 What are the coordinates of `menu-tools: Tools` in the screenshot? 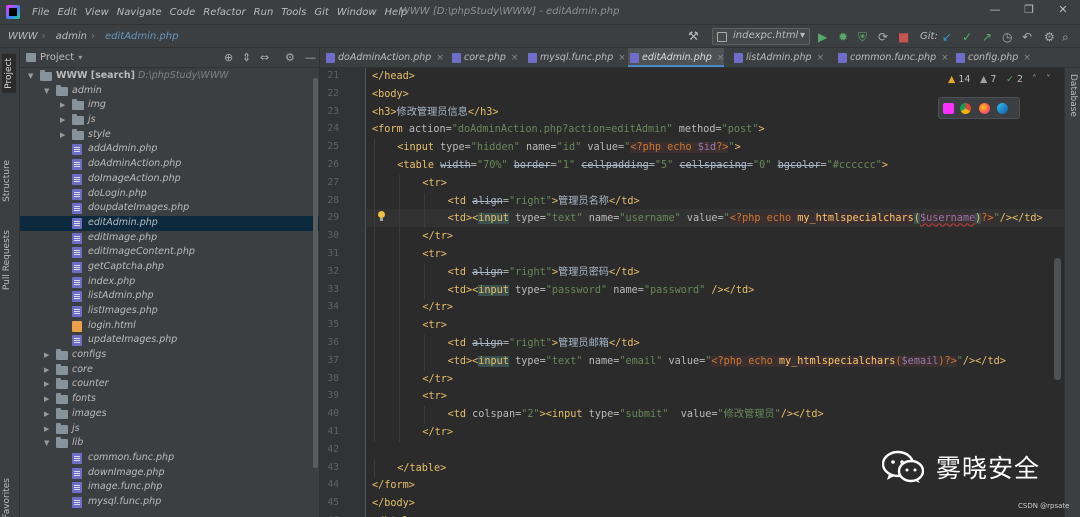 It's located at (293, 12).